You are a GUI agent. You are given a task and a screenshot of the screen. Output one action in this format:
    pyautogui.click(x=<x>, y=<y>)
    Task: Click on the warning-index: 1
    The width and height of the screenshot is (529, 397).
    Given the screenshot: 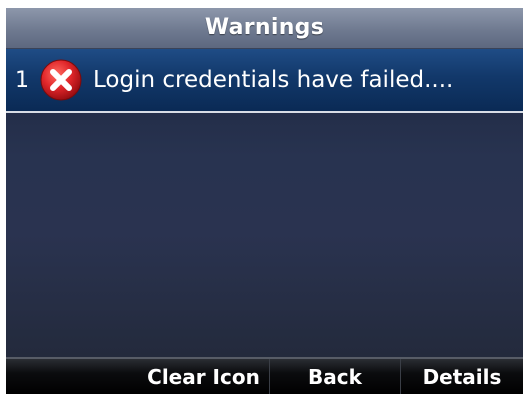 What is the action you would take?
    pyautogui.click(x=22, y=80)
    